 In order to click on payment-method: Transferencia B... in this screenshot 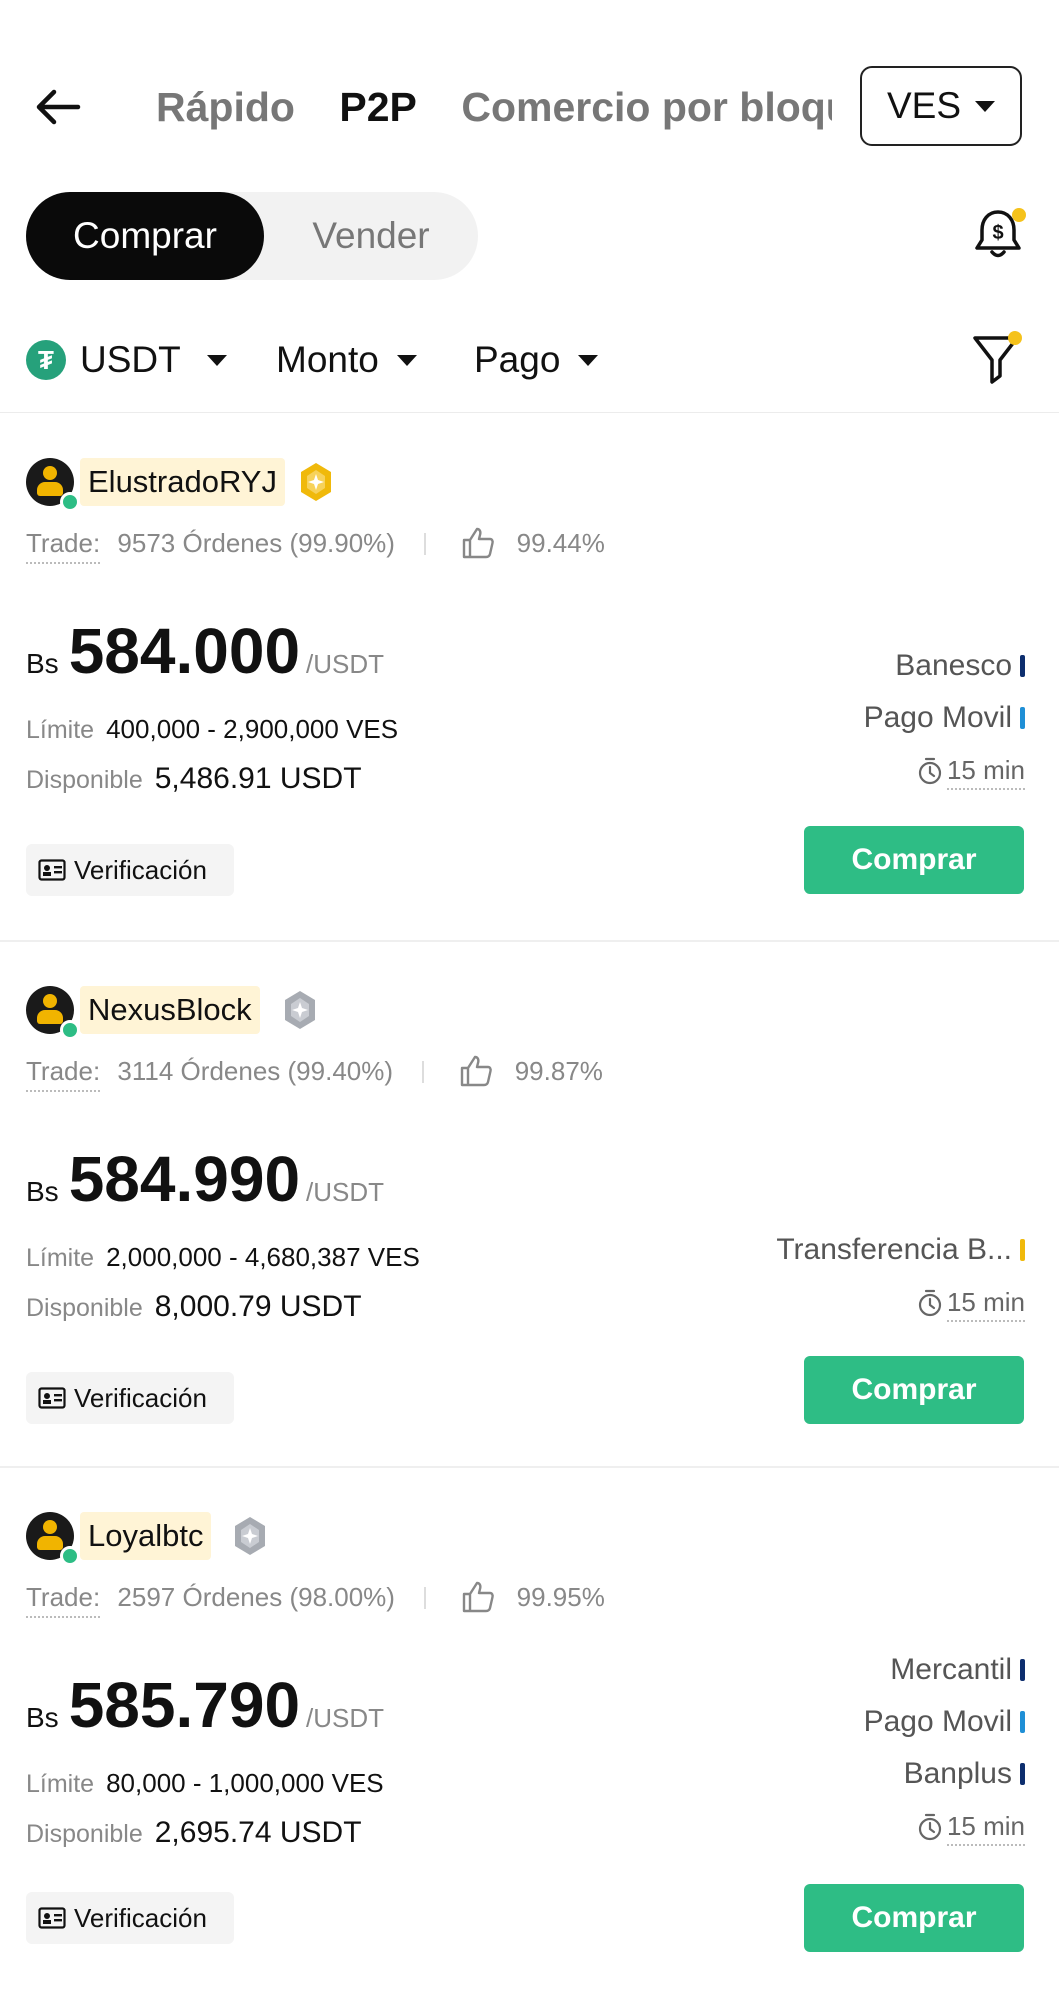, I will do `click(900, 1250)`.